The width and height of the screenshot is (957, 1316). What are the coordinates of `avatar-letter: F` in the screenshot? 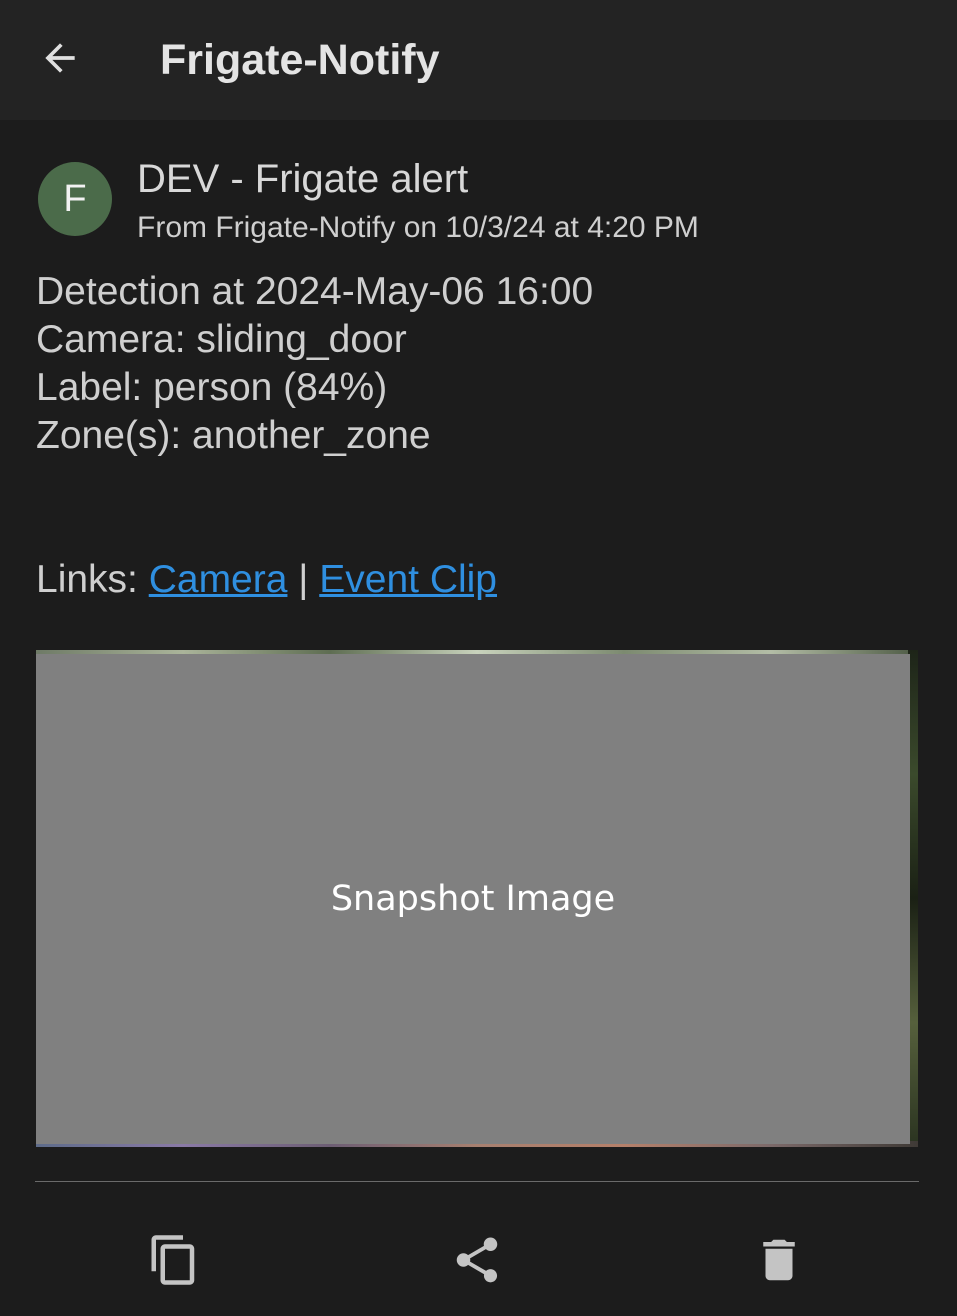 It's located at (75, 198).